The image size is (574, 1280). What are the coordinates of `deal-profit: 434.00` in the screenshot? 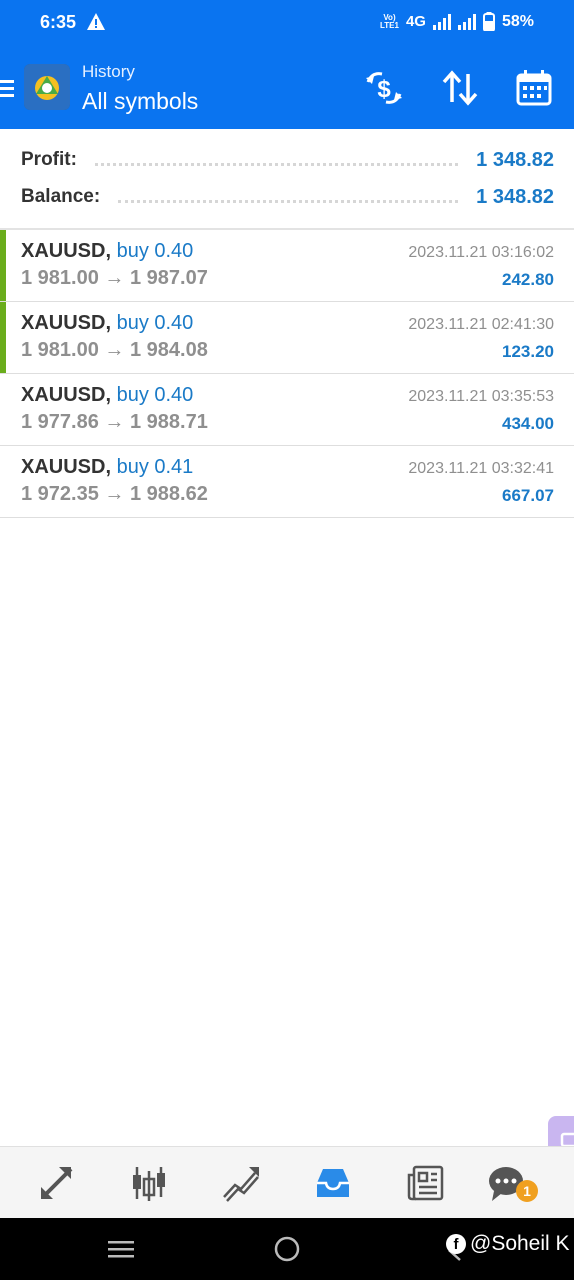 It's located at (528, 423).